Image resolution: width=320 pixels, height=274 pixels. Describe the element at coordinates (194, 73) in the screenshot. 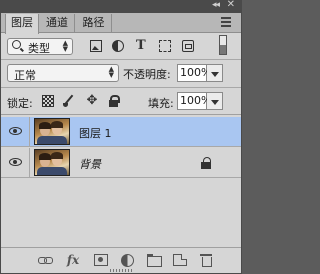

I see `opacity-input: 100%` at that location.